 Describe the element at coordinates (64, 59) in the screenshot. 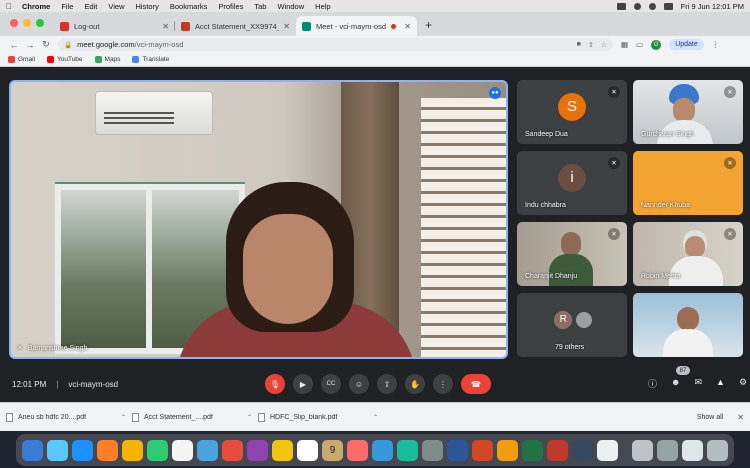

I see `bookmark-youtube: YouTube` at that location.